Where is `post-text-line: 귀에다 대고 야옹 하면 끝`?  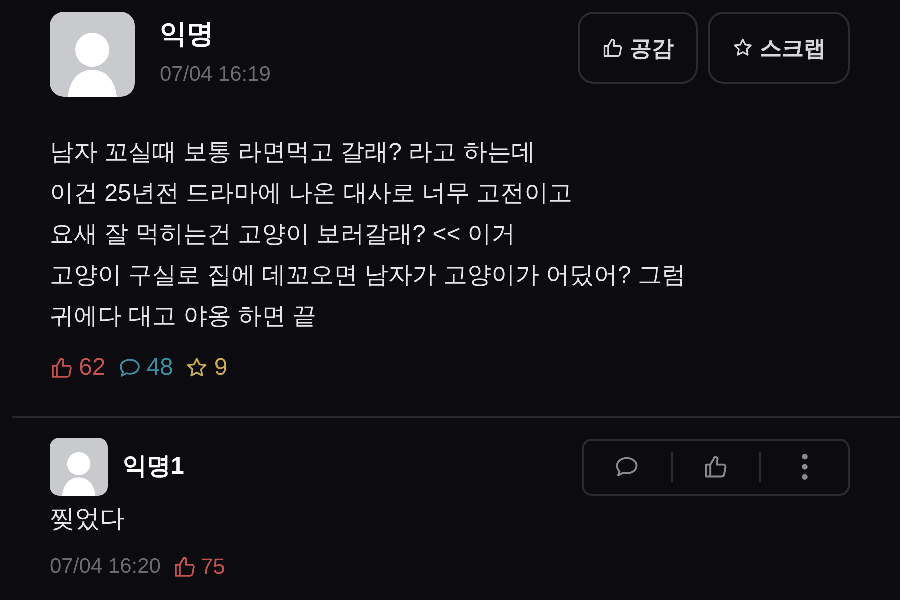
post-text-line: 귀에다 대고 야옹 하면 끝 is located at coordinates (184, 317).